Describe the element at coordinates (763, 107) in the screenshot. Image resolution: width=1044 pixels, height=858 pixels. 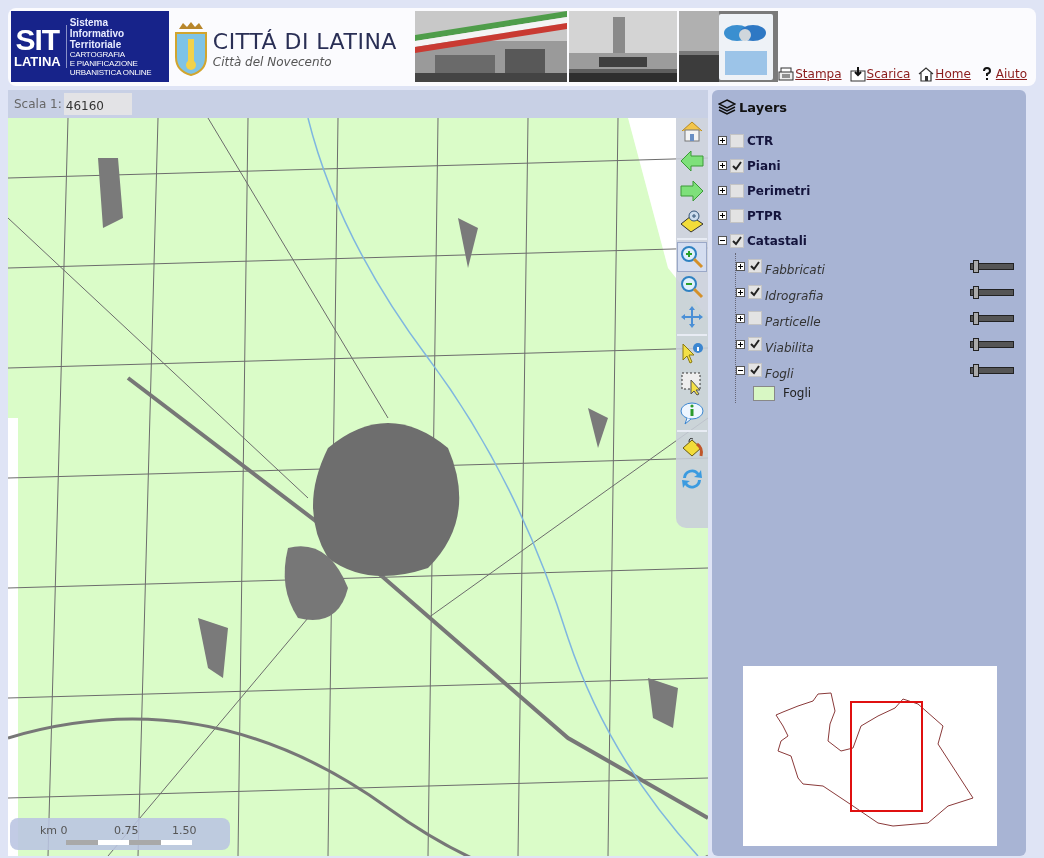
I see `panel-title: Layers` at that location.